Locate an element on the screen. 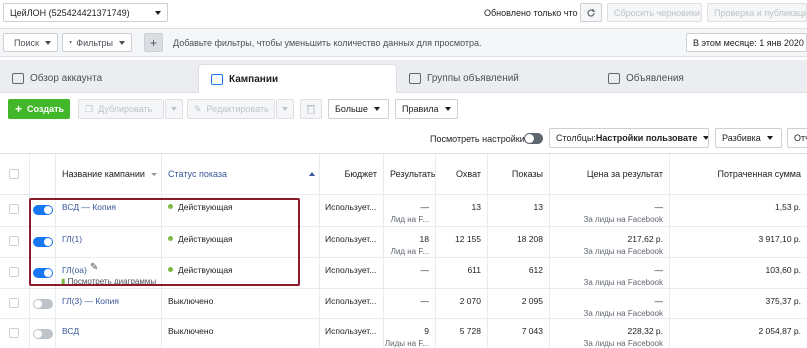 The image size is (807, 348). status-text: Выключено is located at coordinates (190, 301).